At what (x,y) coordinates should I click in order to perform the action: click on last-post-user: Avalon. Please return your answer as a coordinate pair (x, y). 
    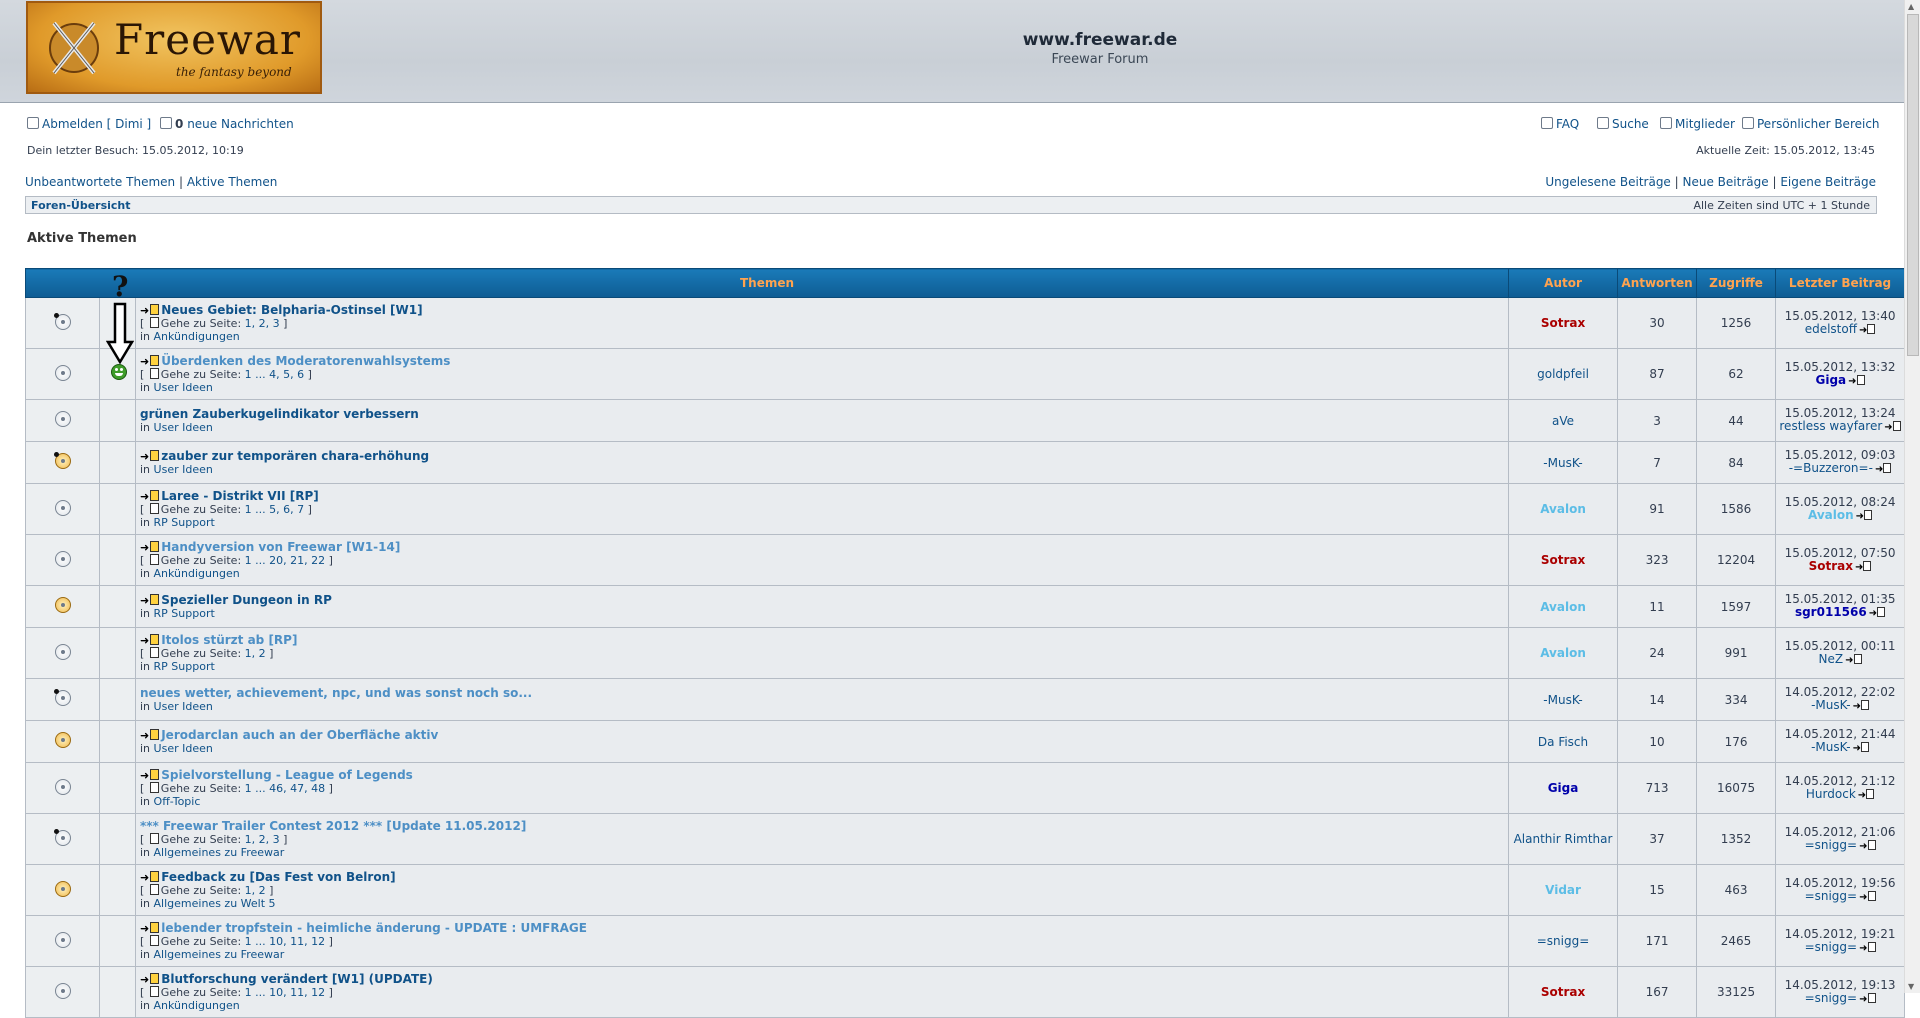
    Looking at the image, I should click on (1831, 515).